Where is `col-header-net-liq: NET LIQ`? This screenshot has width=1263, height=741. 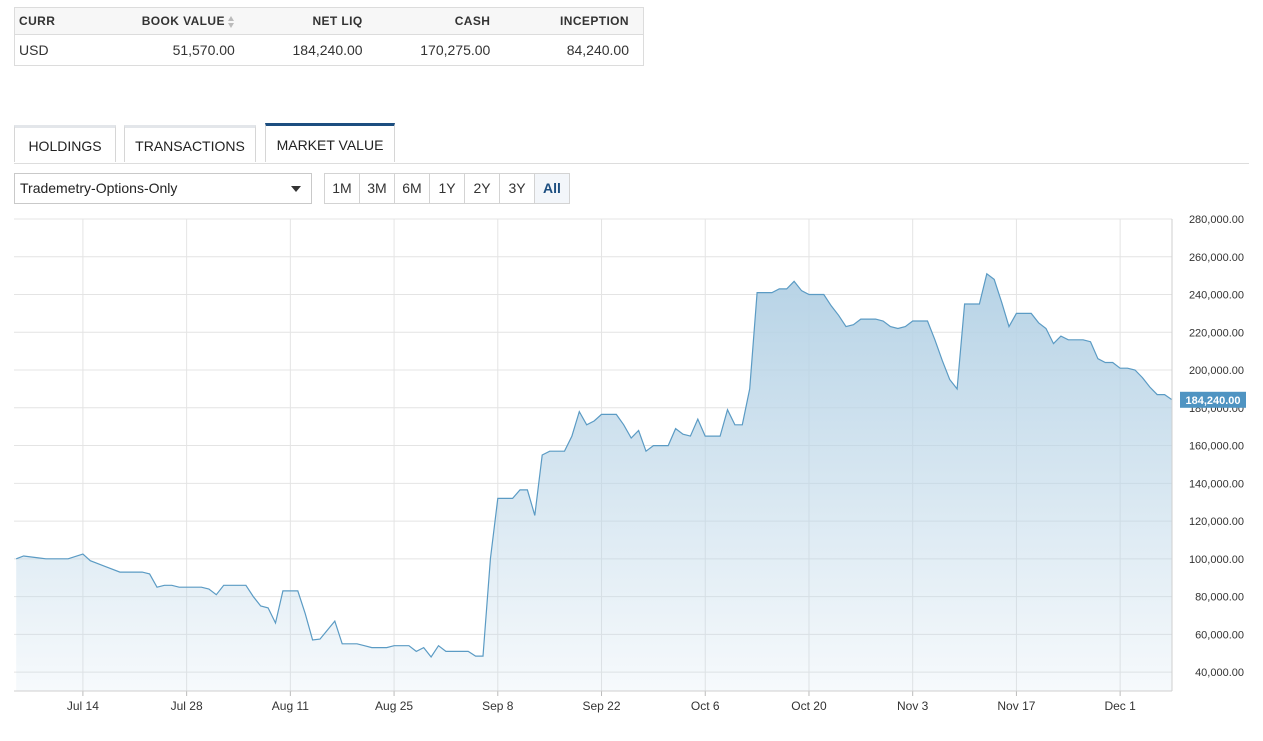
col-header-net-liq: NET LIQ is located at coordinates (312, 21).